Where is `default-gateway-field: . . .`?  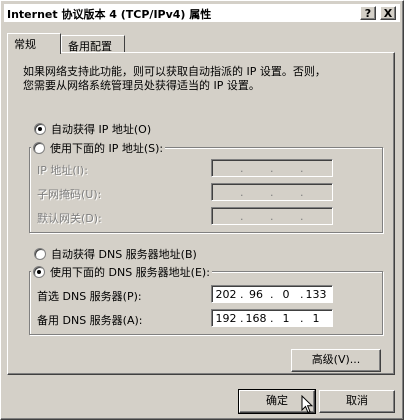 default-gateway-field: . . . is located at coordinates (272, 216).